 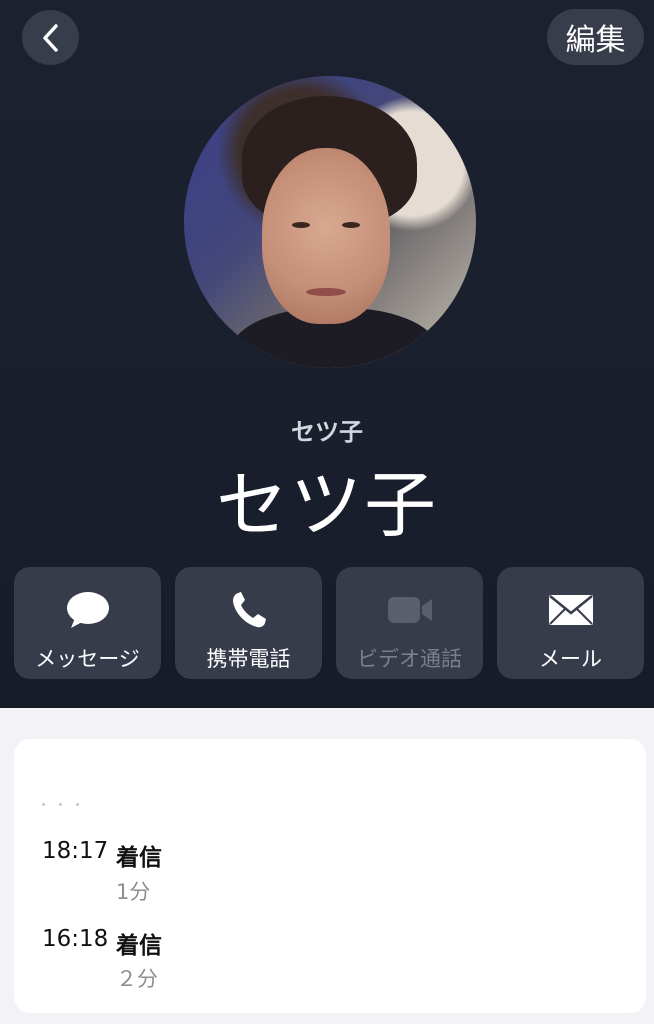 What do you see at coordinates (72, 807) in the screenshot?
I see `loading-dots` at bounding box center [72, 807].